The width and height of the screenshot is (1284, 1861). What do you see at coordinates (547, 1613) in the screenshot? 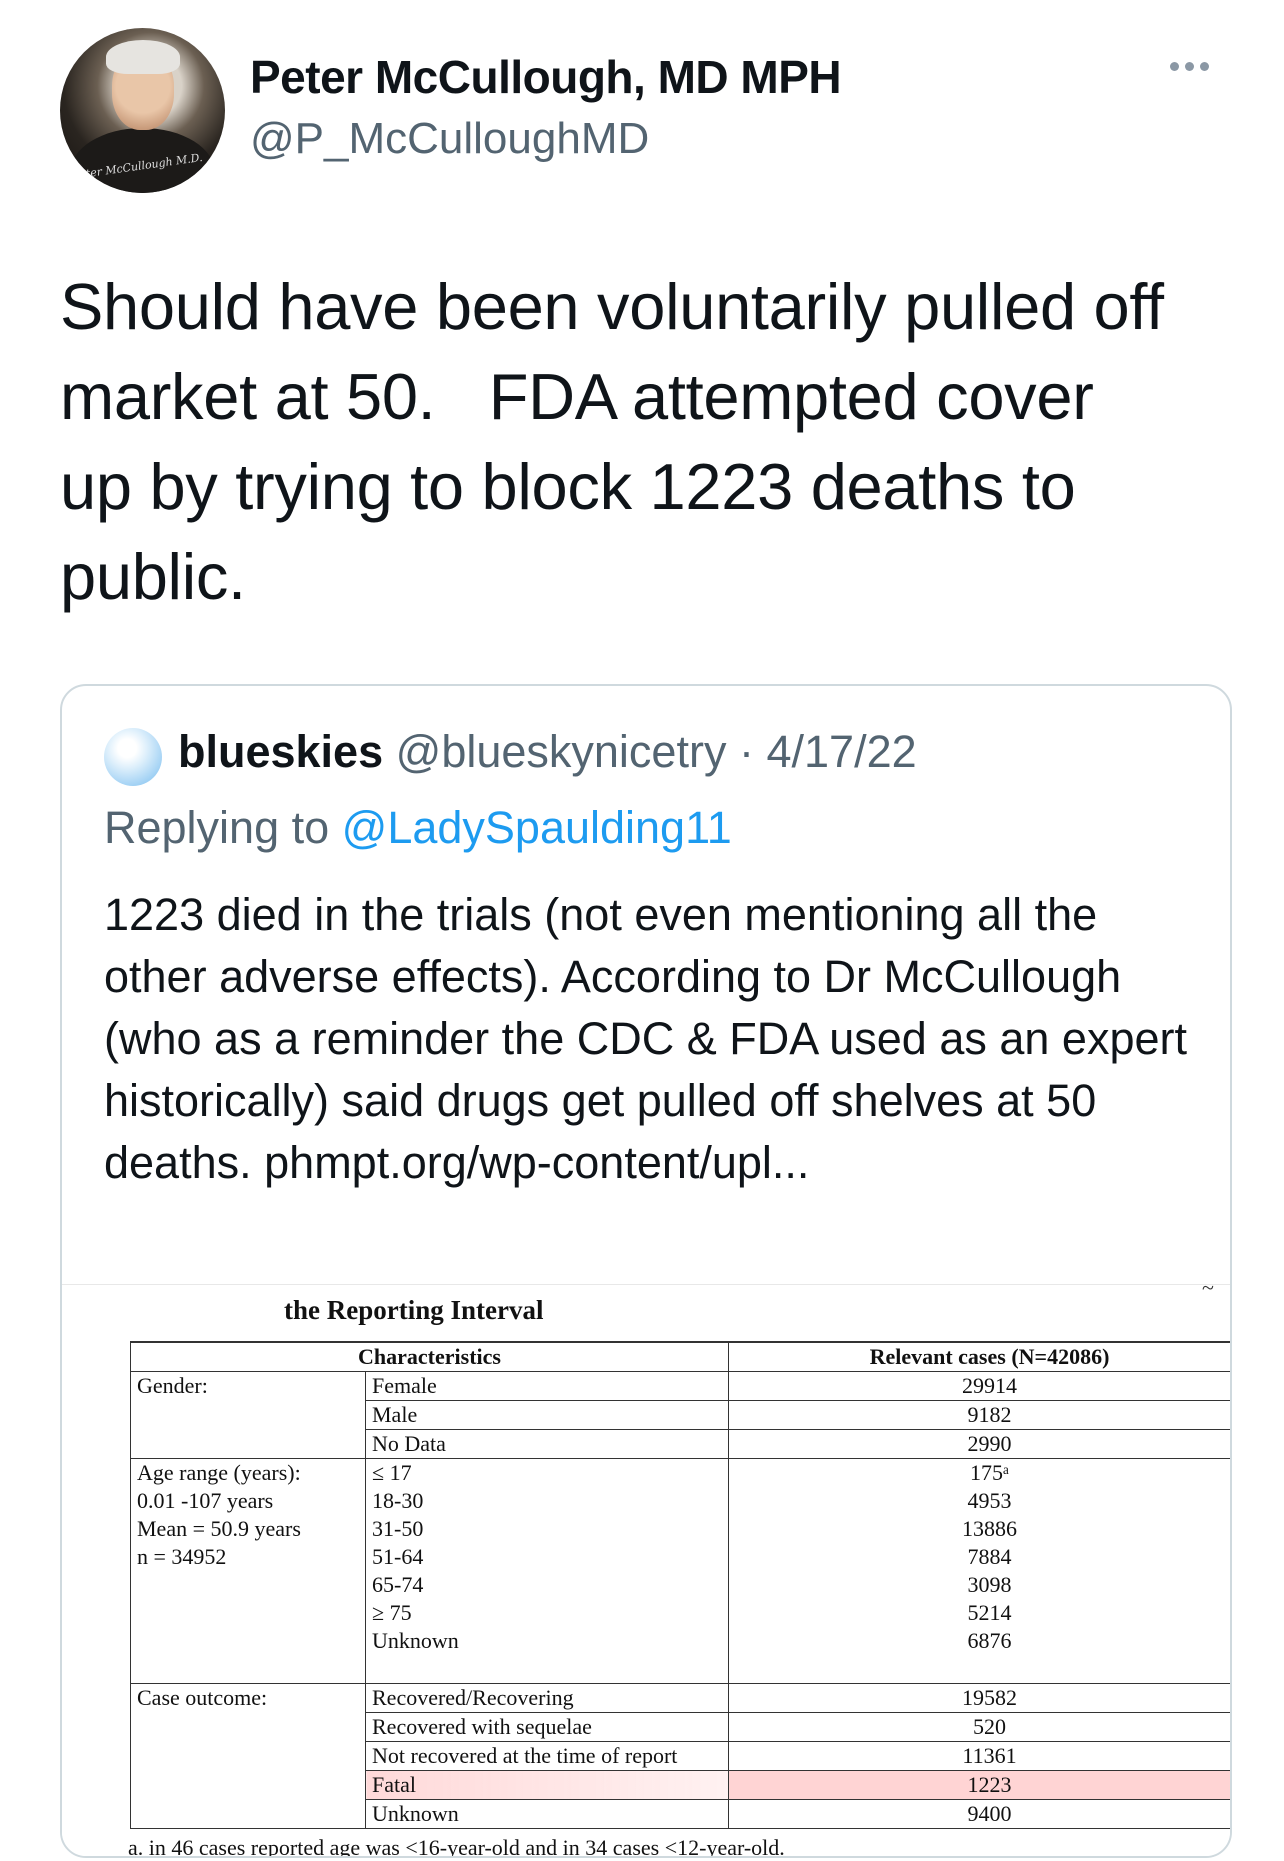
I see `characteristic-cell: ≥ 75` at bounding box center [547, 1613].